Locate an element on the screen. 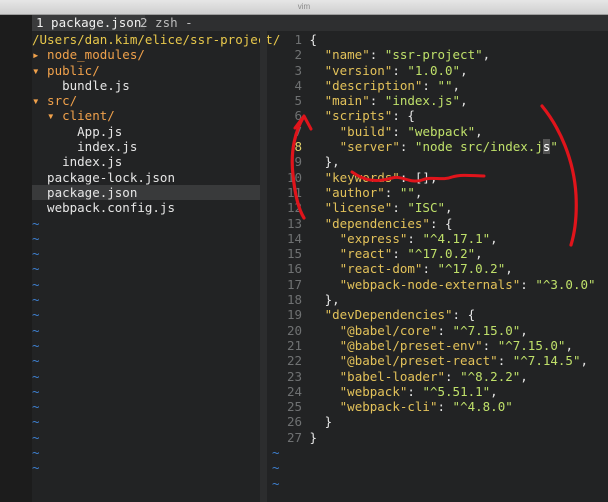  code-line: 25 "webpack-cli": "^4.8.0" is located at coordinates (438, 406).